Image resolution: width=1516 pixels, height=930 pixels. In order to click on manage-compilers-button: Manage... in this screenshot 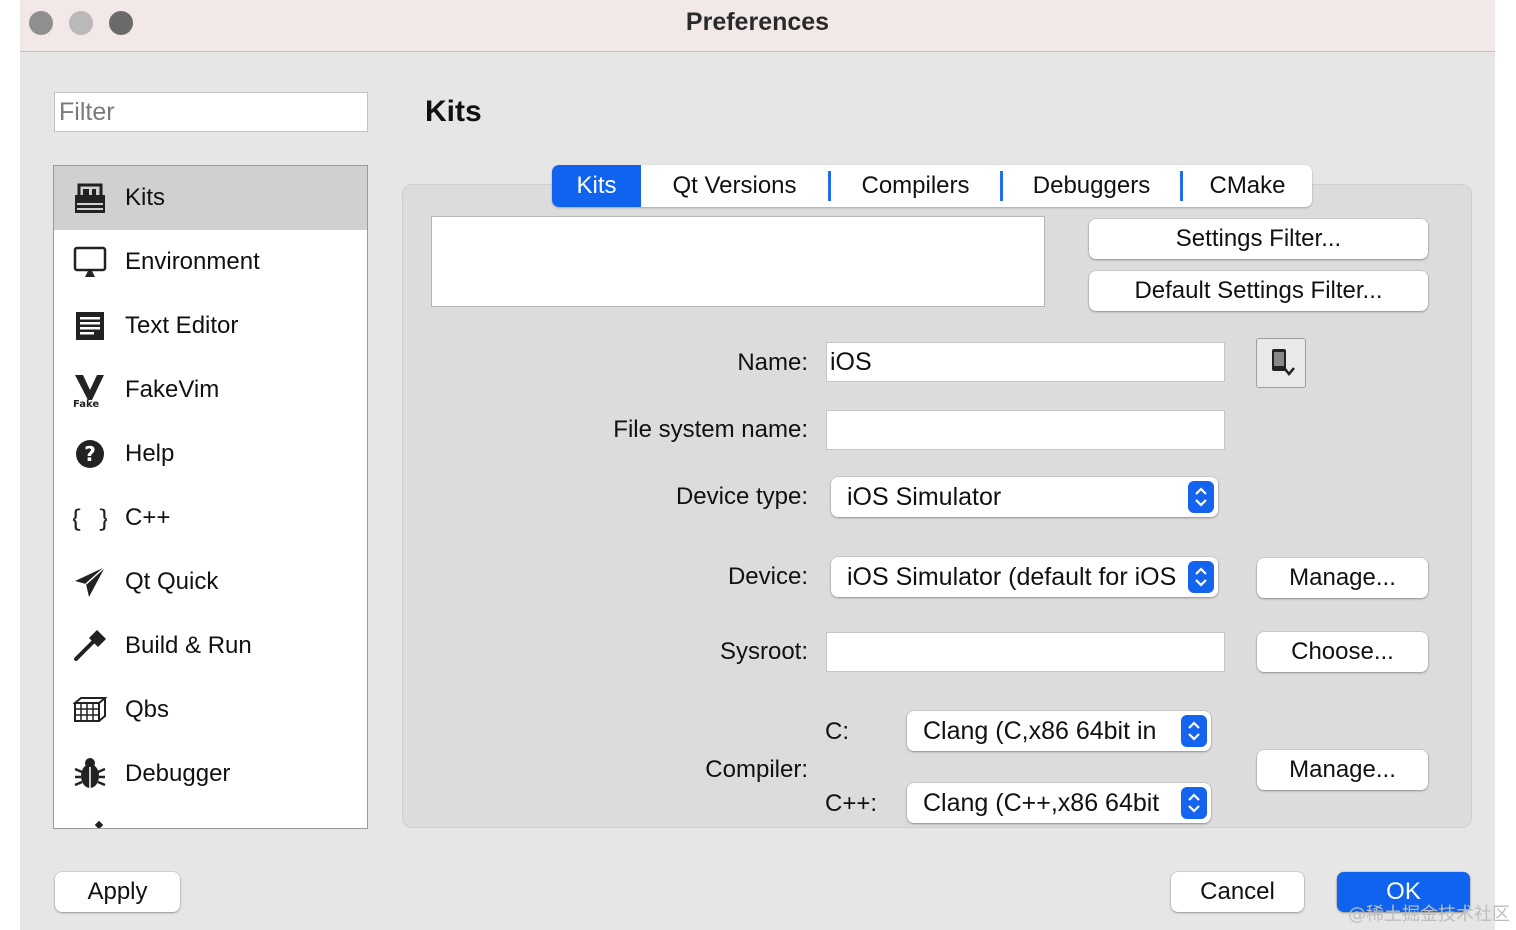, I will do `click(1342, 770)`.